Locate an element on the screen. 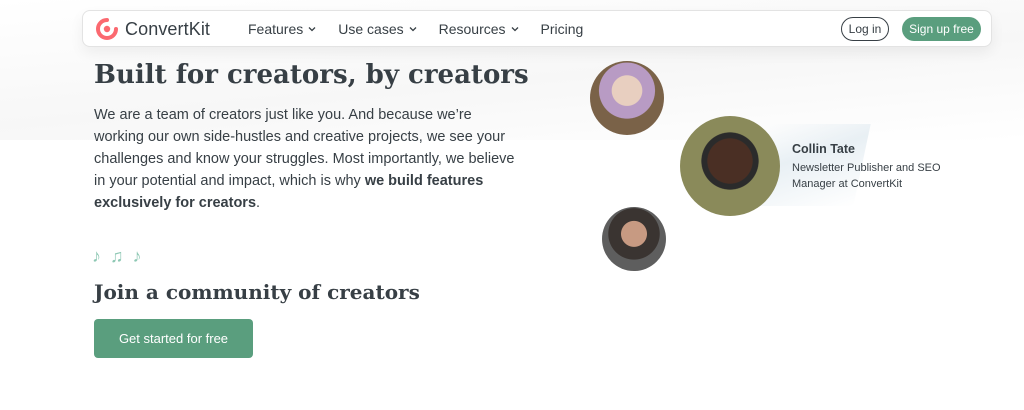  intro-end: . is located at coordinates (258, 203).